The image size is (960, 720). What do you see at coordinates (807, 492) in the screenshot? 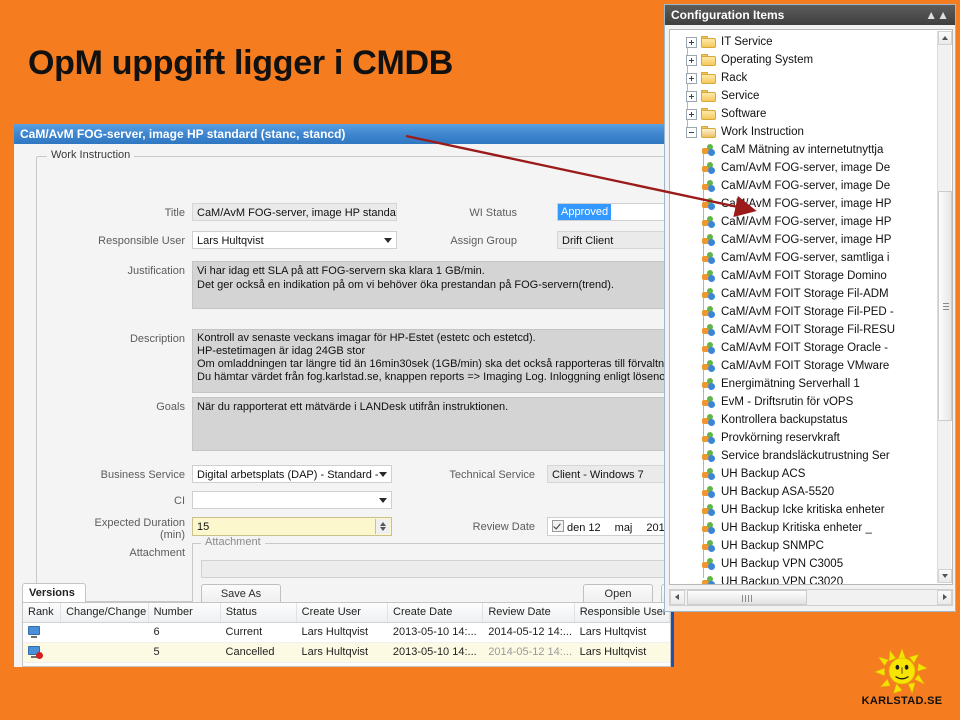
I see `tree-leaf-item: UH Backup ASA-5520` at bounding box center [807, 492].